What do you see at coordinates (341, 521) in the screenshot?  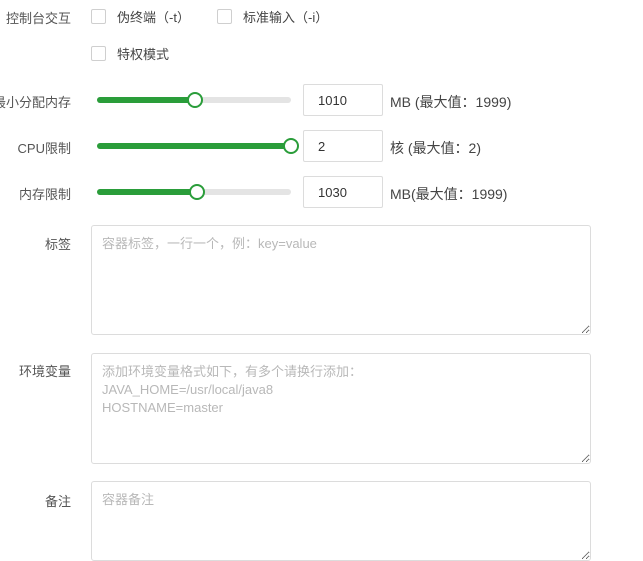 I see `remark-textarea` at bounding box center [341, 521].